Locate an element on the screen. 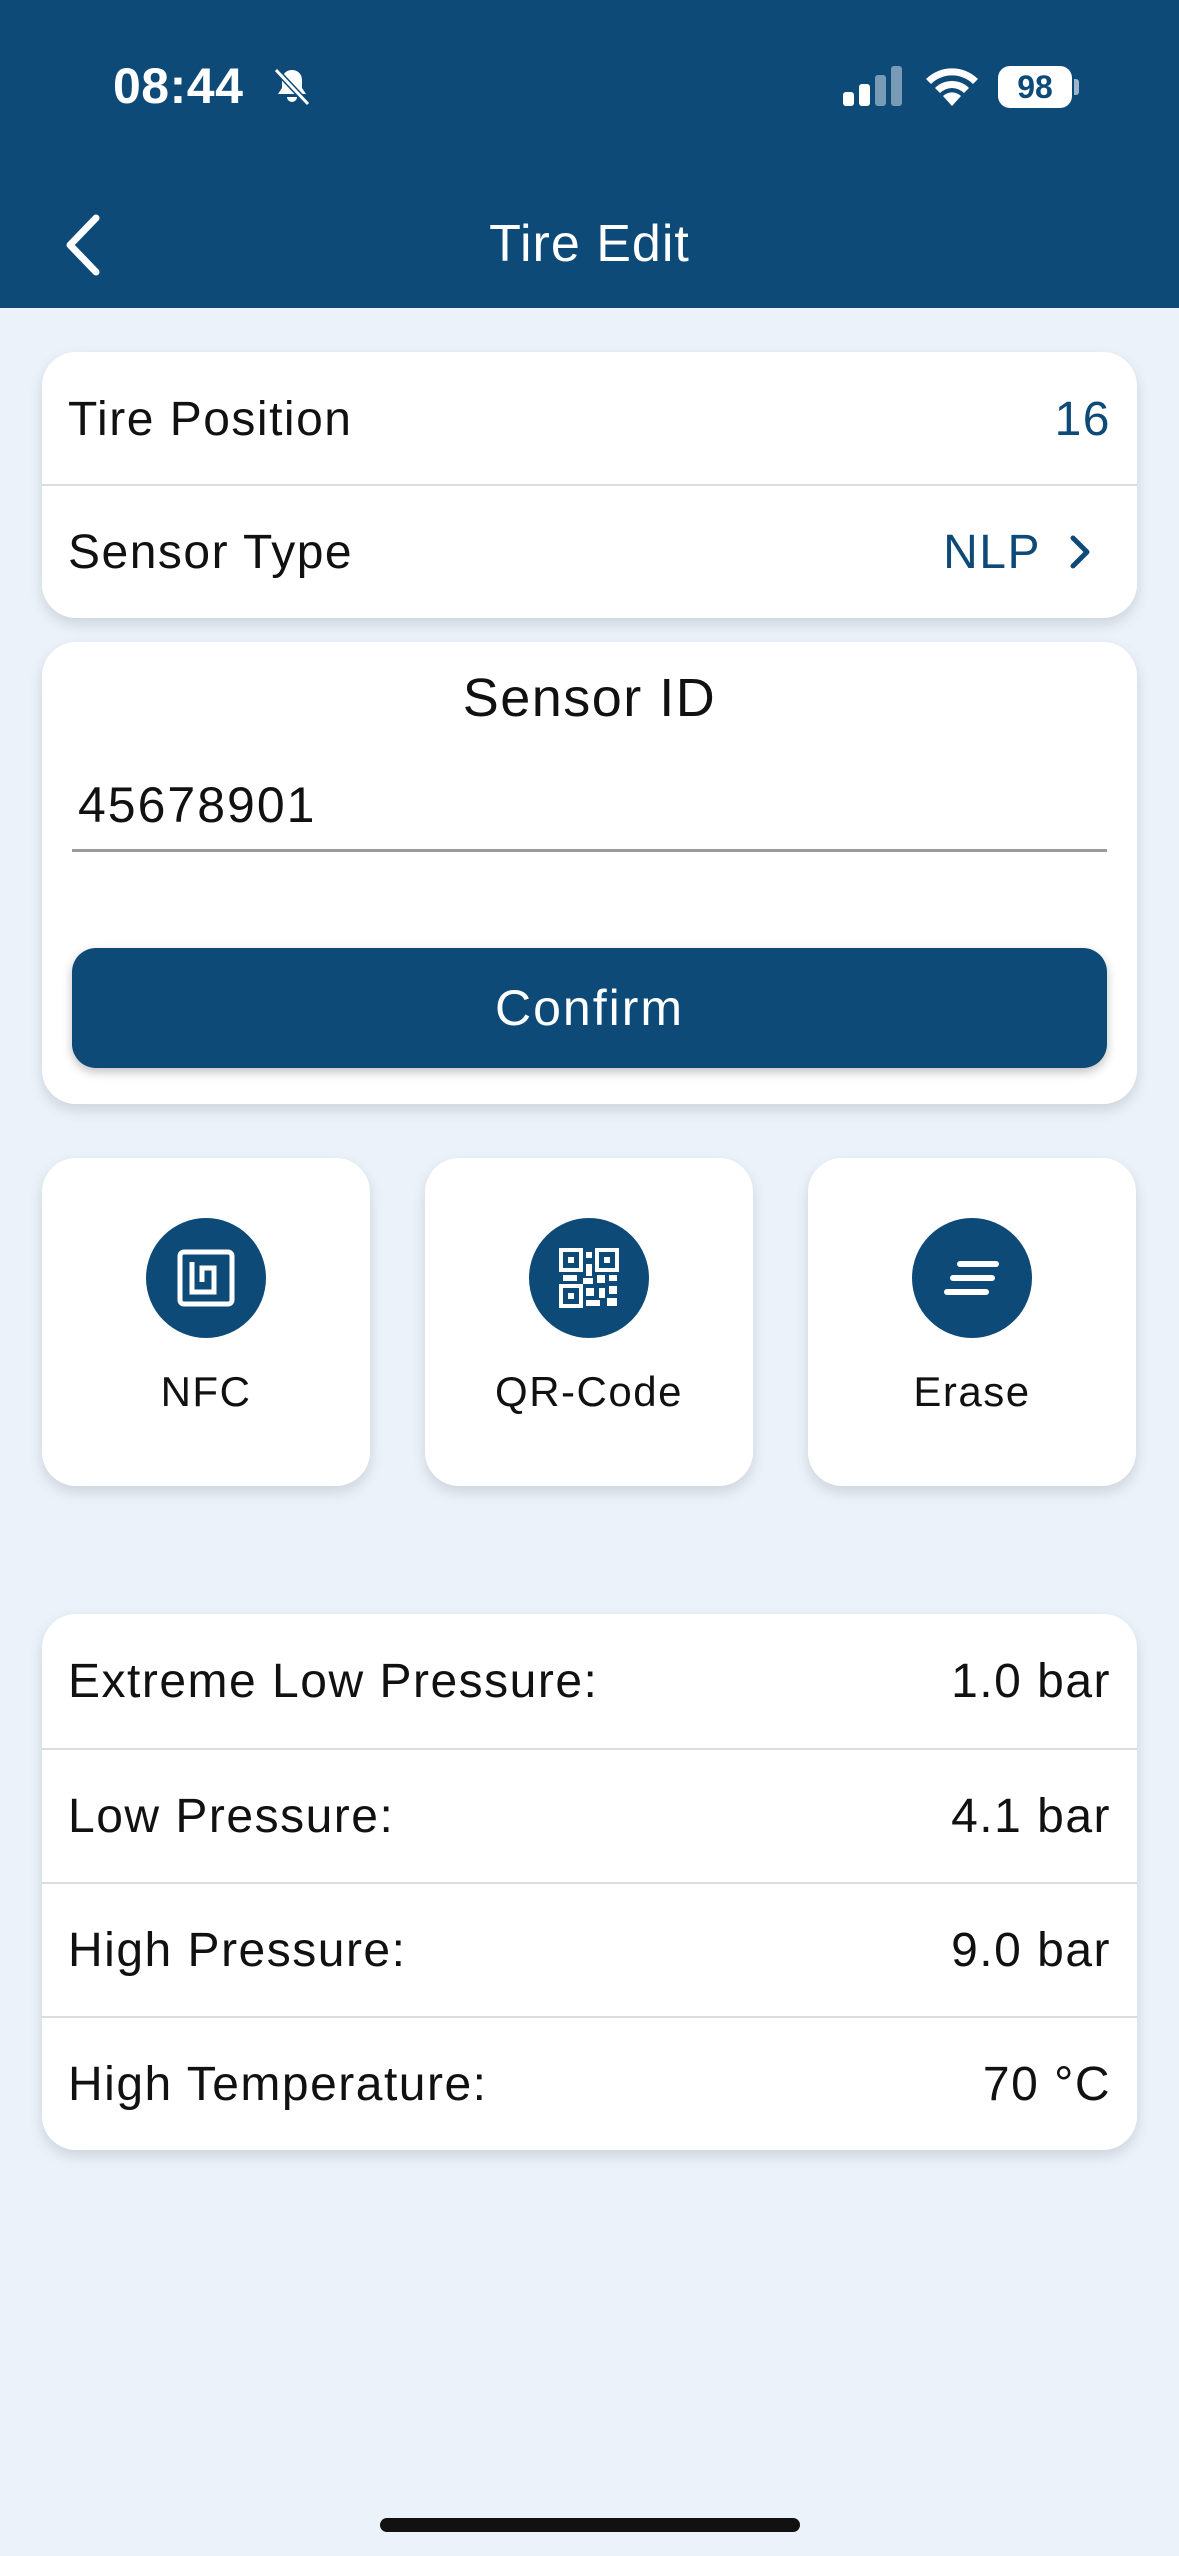 This screenshot has width=1179, height=2556. status-time: 08:44 is located at coordinates (178, 86).